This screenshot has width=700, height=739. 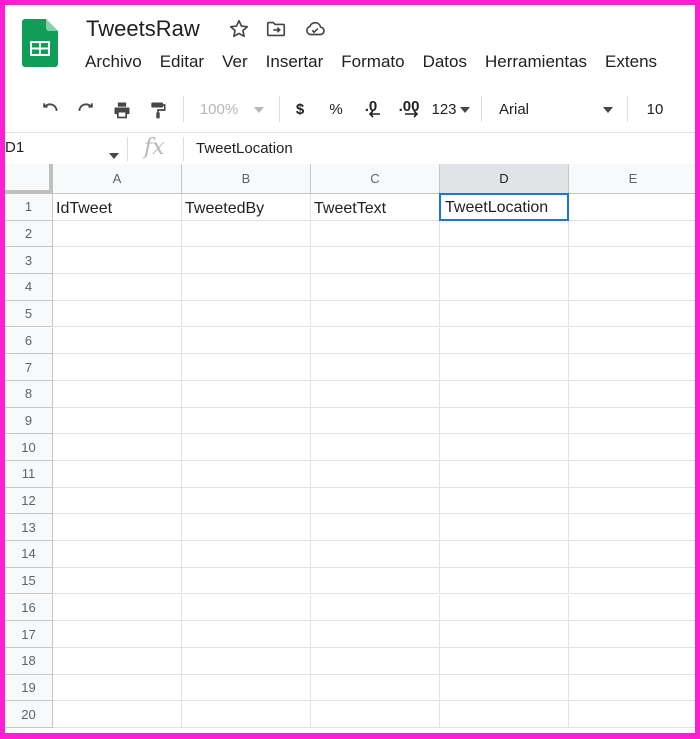 I want to click on cell-a5, so click(x=117, y=314).